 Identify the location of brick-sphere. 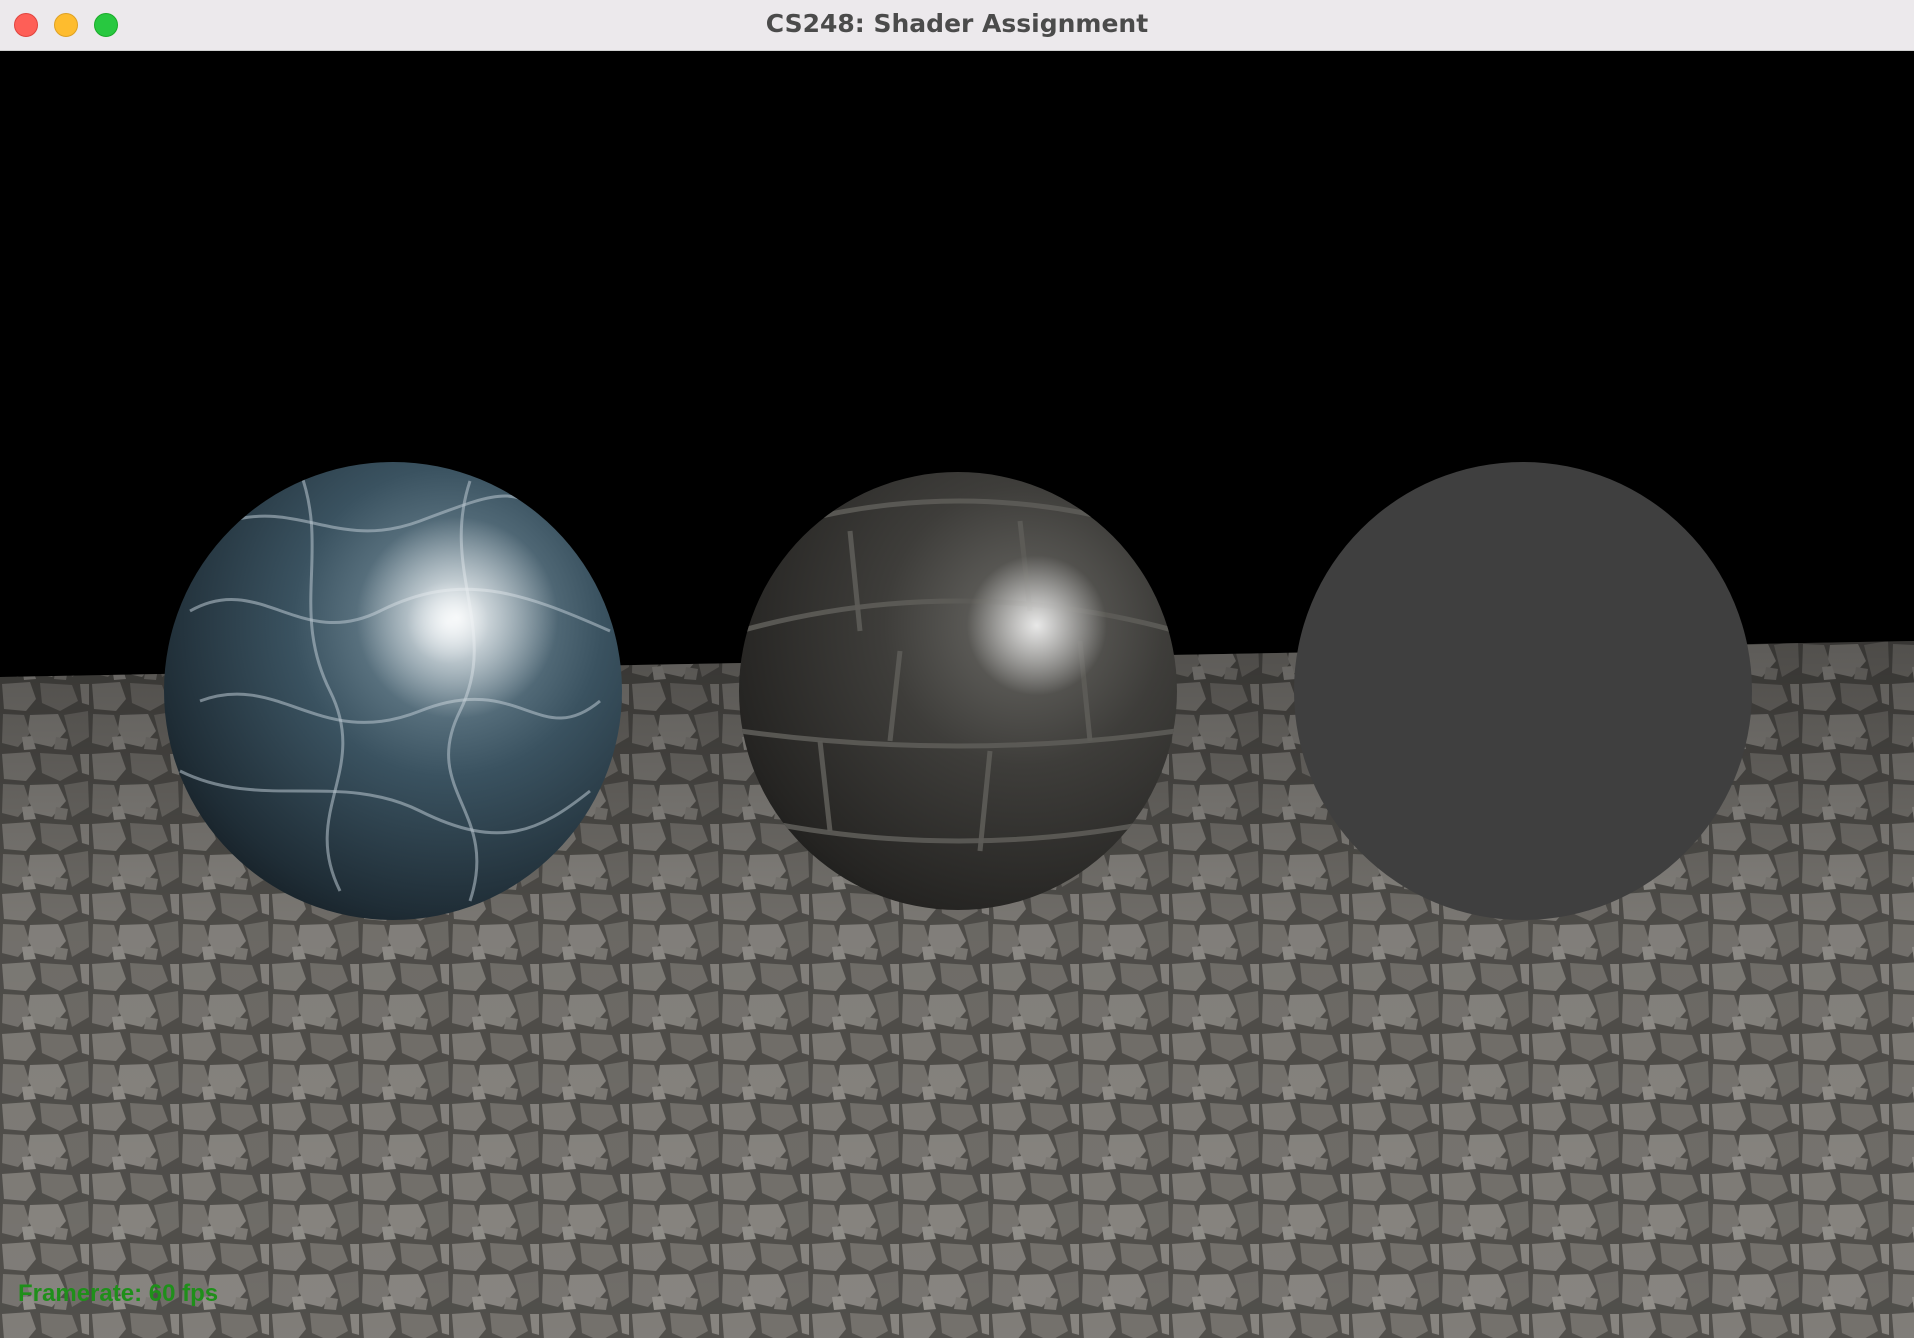
(958, 691).